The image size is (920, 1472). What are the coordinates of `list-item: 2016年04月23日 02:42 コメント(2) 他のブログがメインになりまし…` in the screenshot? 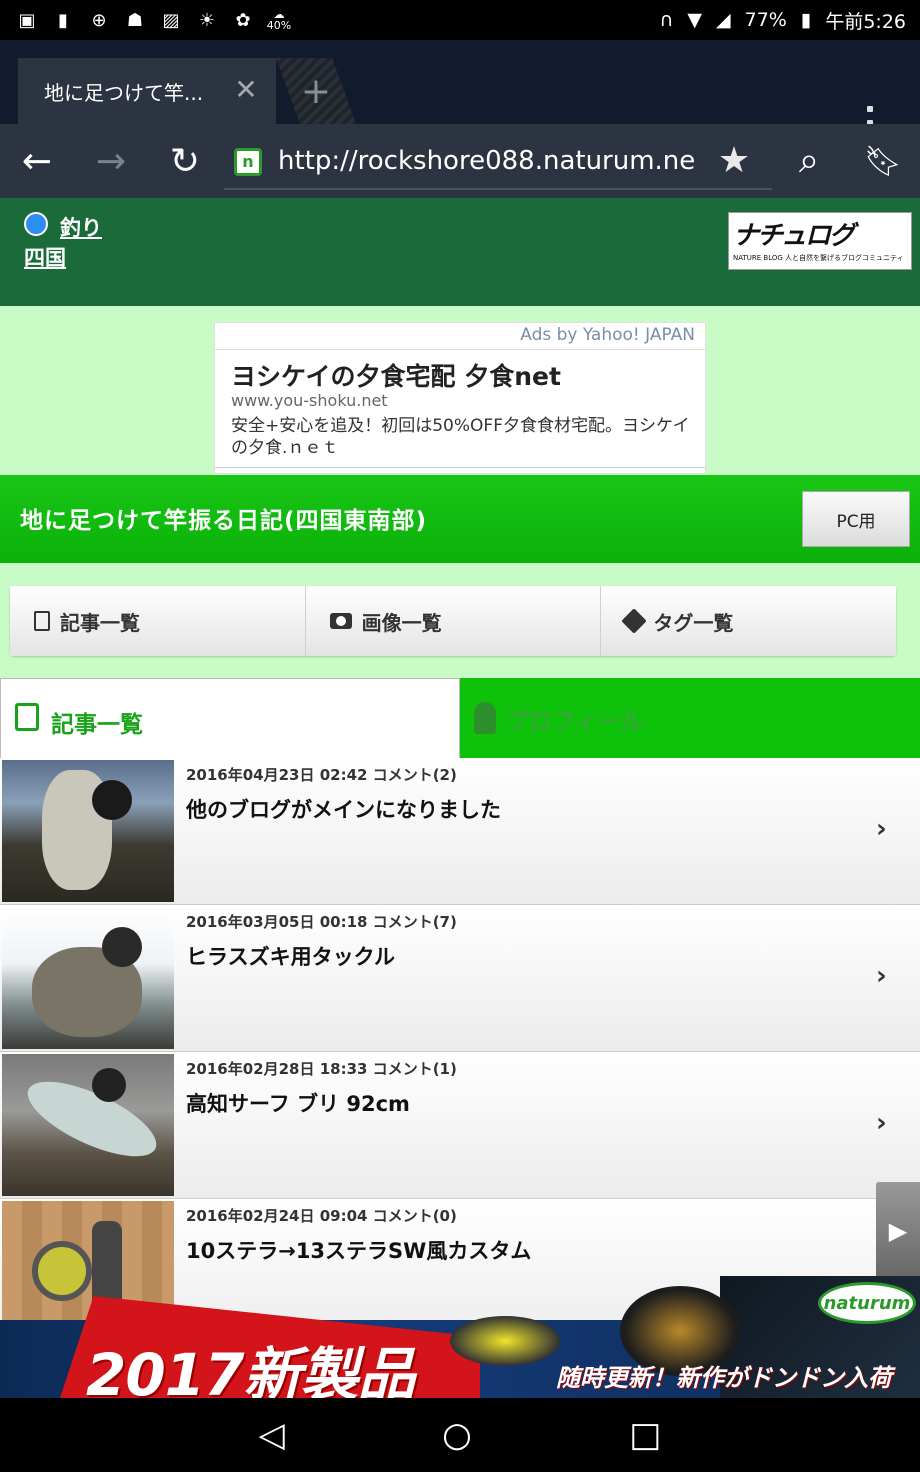 It's located at (460, 831).